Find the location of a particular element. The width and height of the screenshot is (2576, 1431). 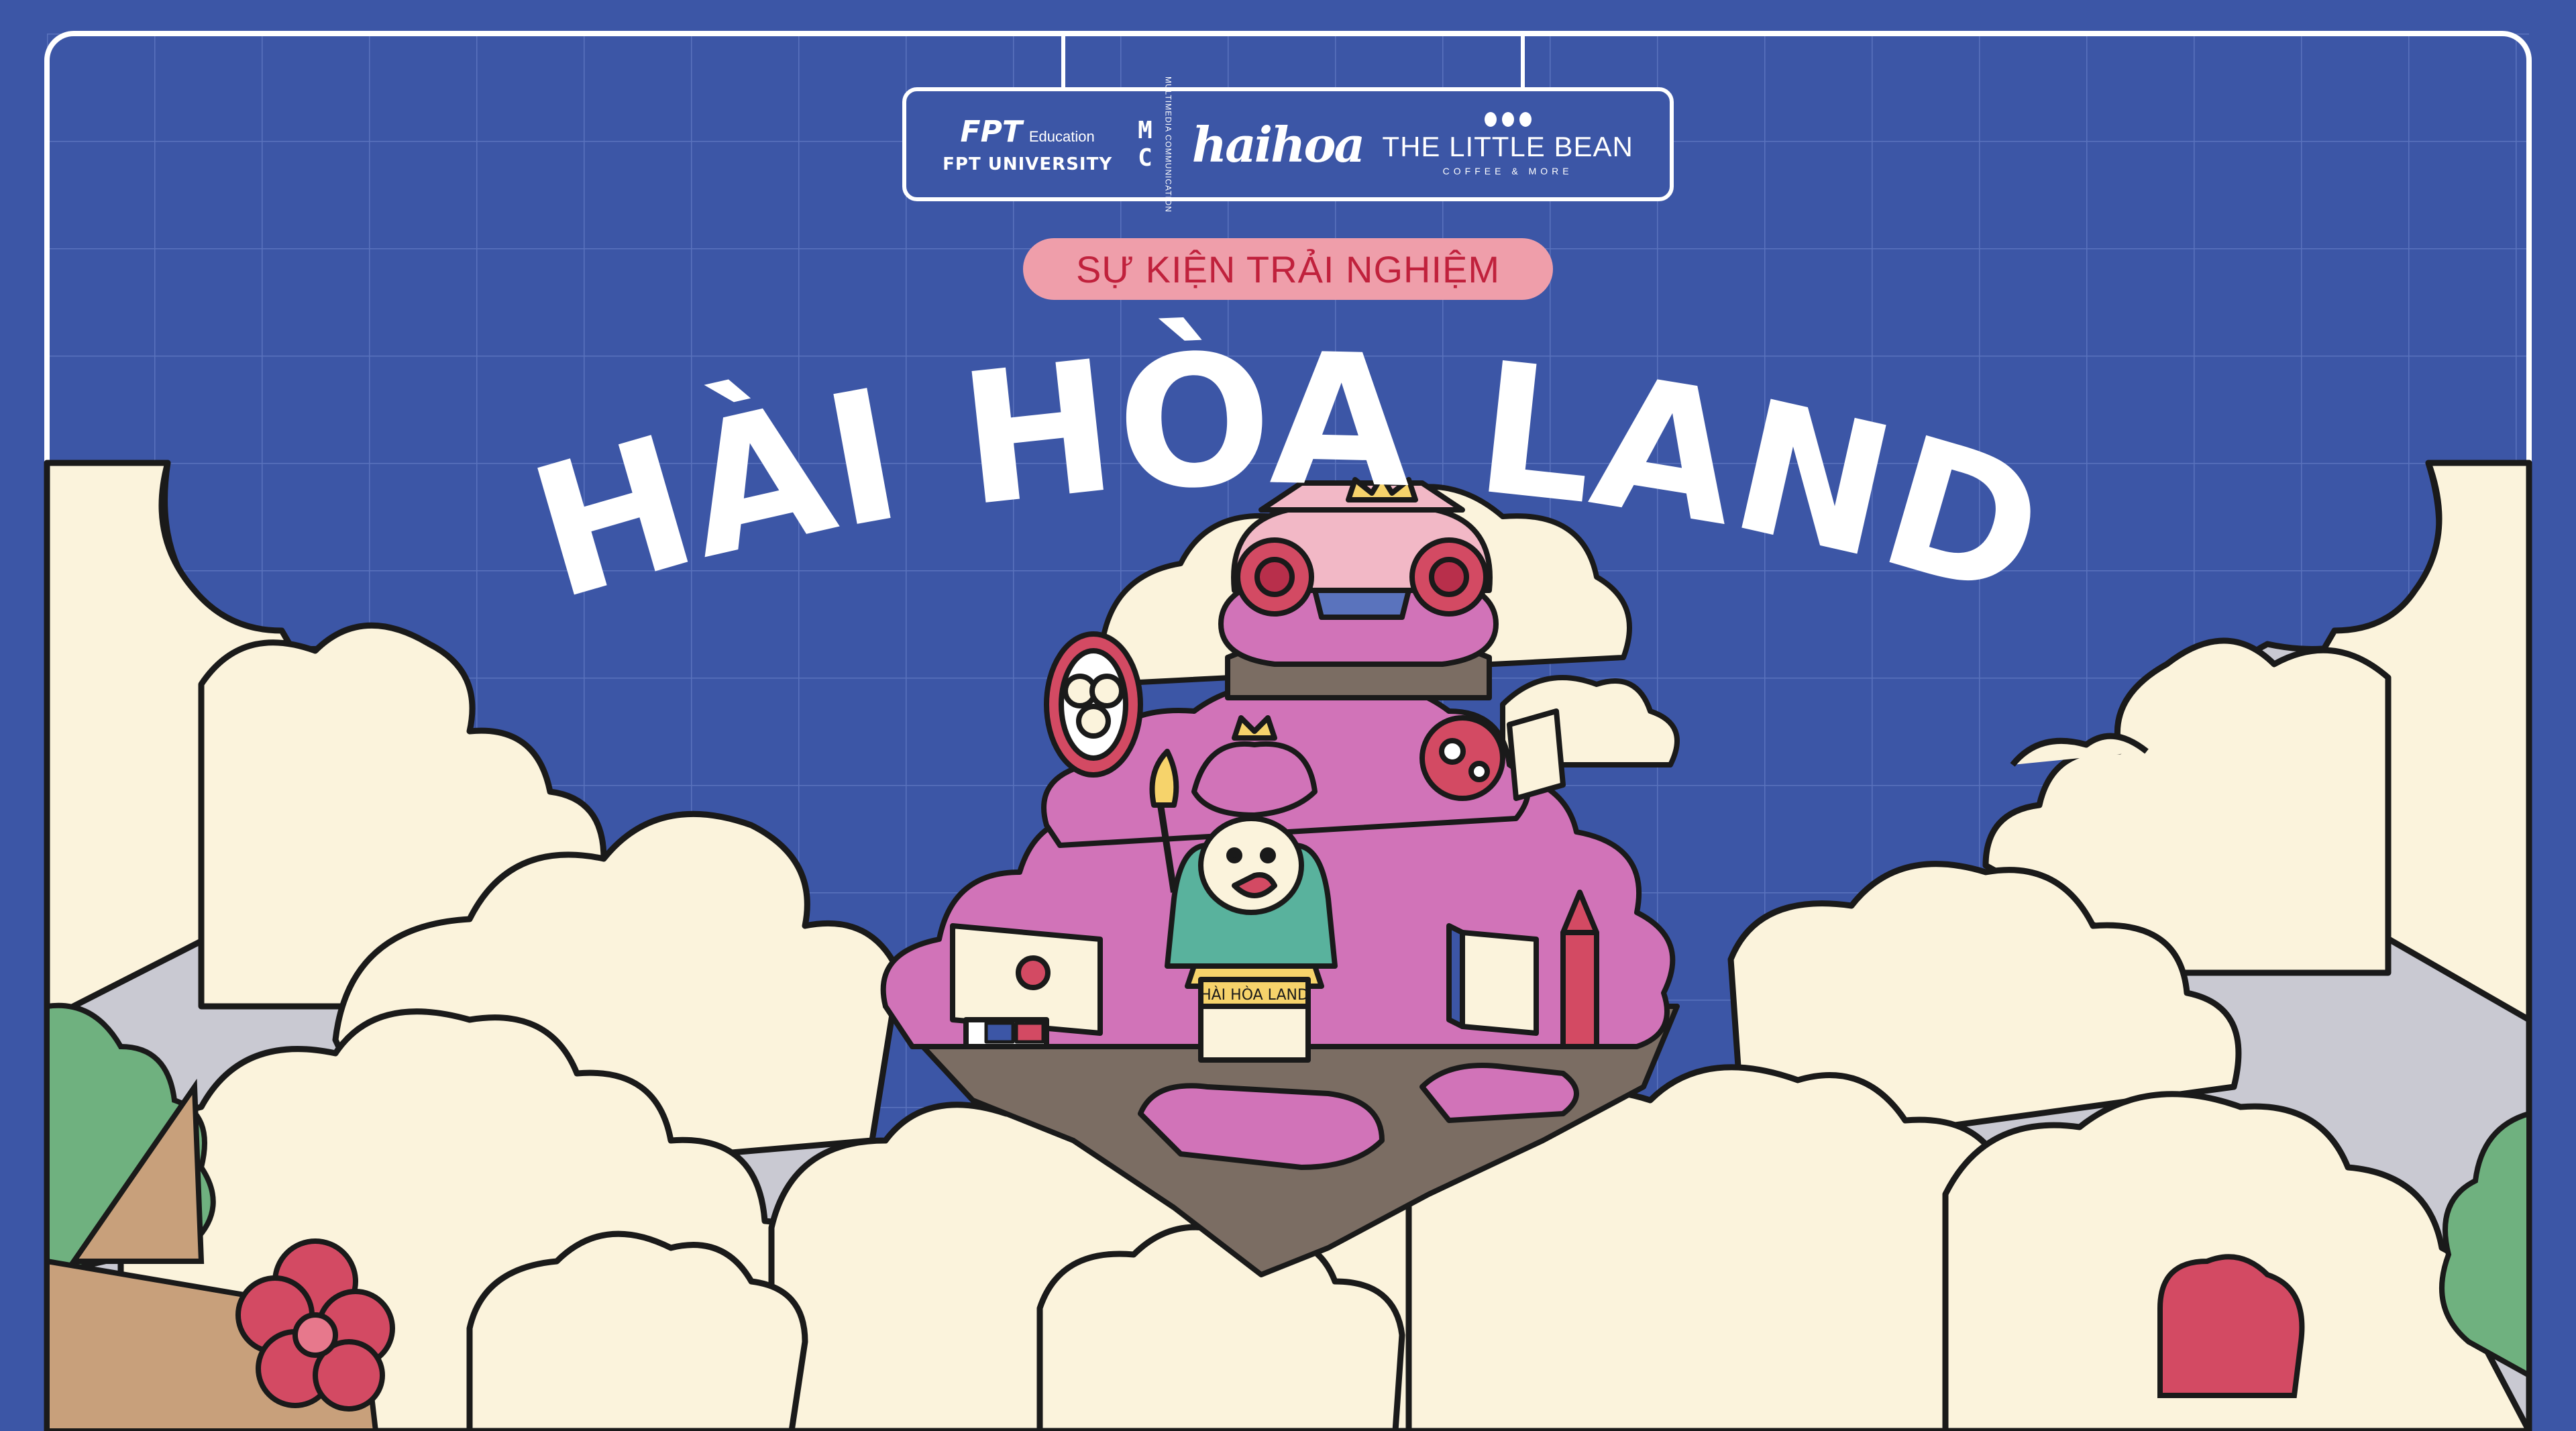

haihoa-logo-icon: haihoa is located at coordinates (1278, 144).